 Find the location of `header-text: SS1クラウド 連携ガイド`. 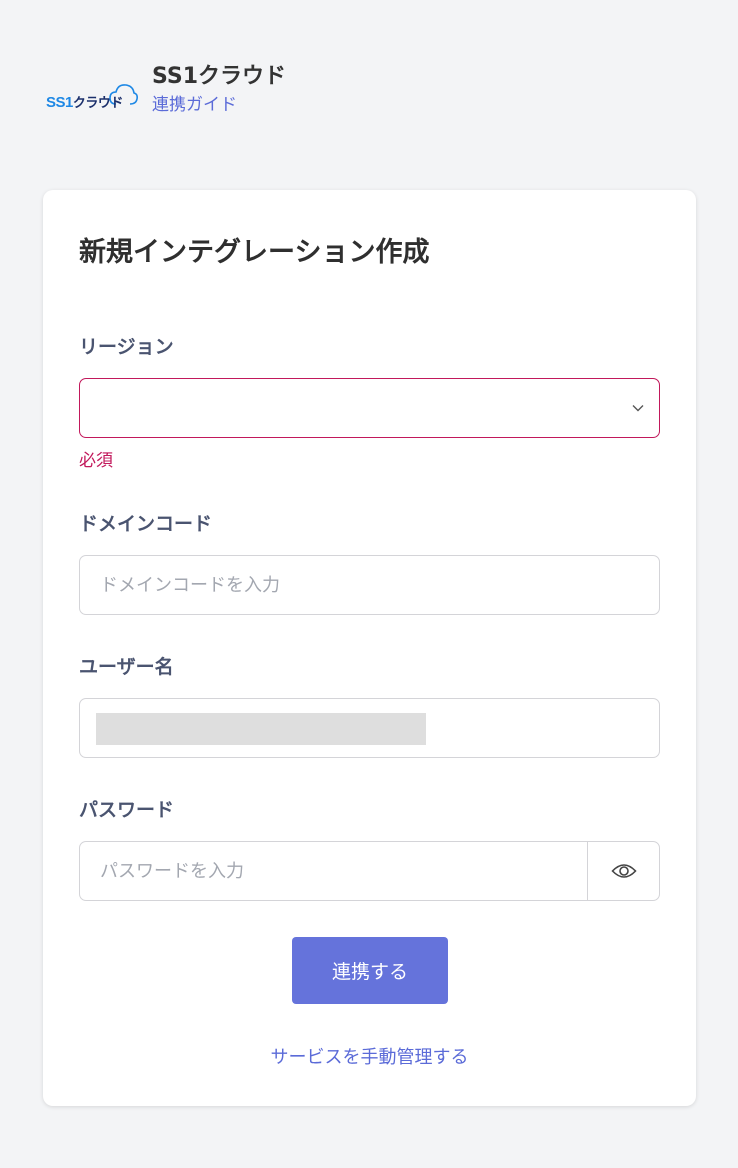

header-text: SS1クラウド 連携ガイド is located at coordinates (219, 90).